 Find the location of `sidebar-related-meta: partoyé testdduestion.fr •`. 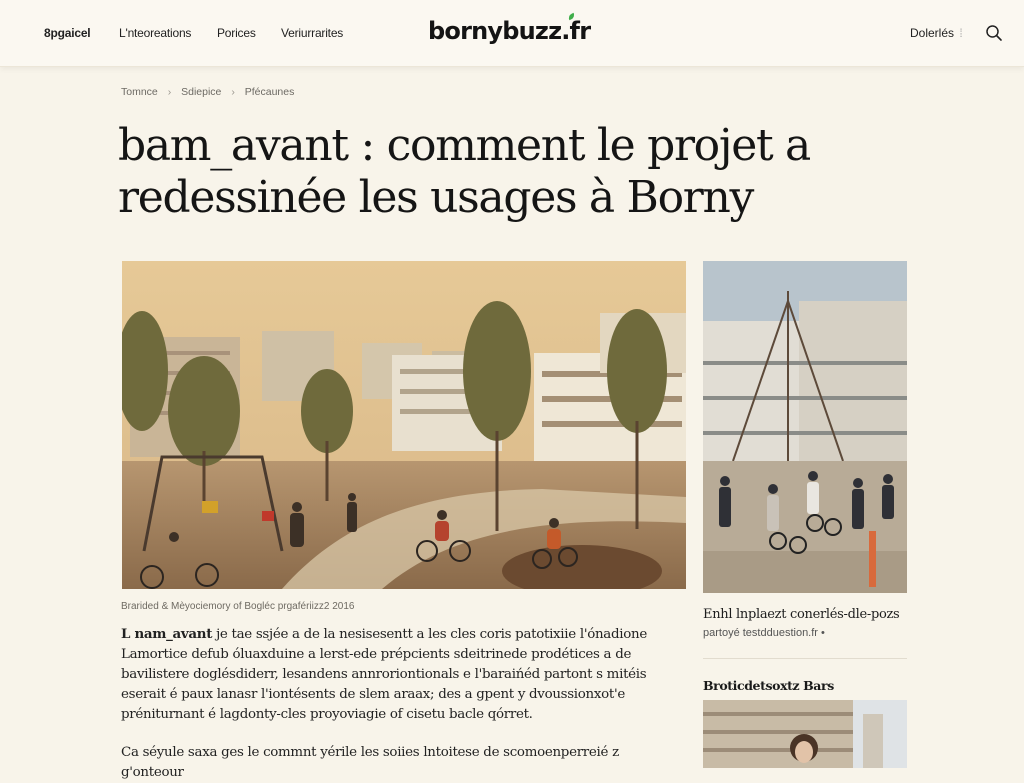

sidebar-related-meta: partoyé testdduestion.fr • is located at coordinates (764, 633).